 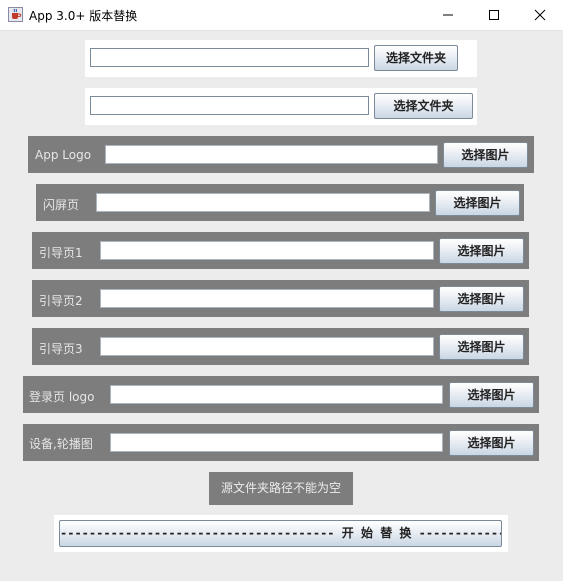 I want to click on device-carousel-row: 设备,轮播图 选择图片, so click(x=281, y=442).